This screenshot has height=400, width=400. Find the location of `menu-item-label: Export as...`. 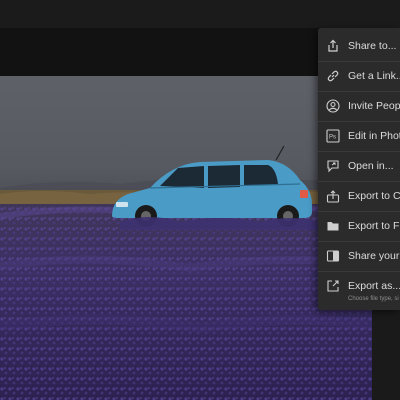

menu-item-label: Export as... is located at coordinates (374, 286).